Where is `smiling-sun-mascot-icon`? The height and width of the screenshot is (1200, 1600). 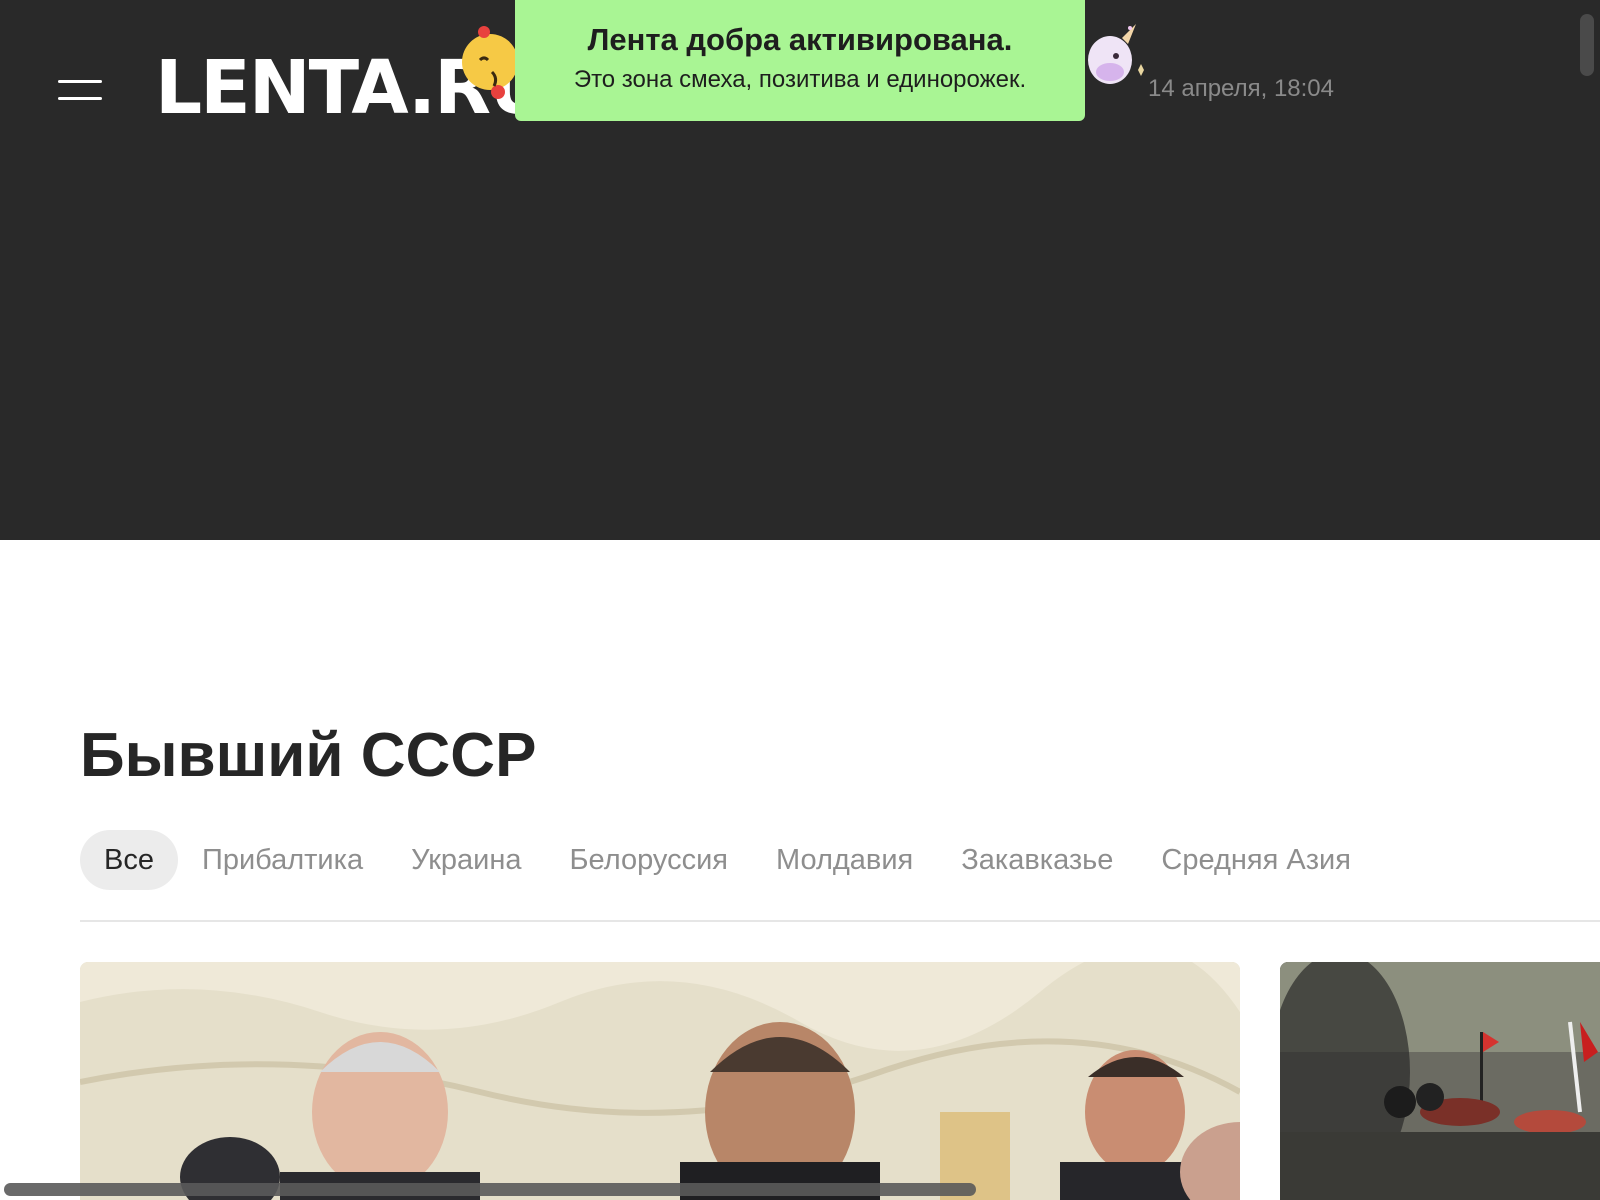 smiling-sun-mascot-icon is located at coordinates (490, 62).